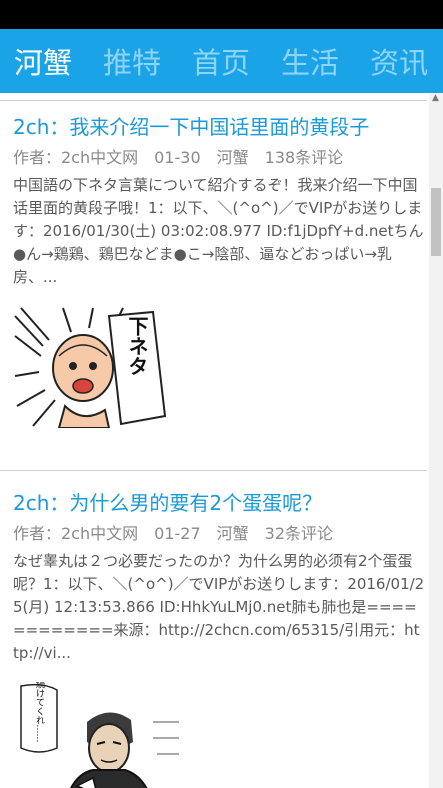 This screenshot has width=443, height=788. Describe the element at coordinates (219, 503) in the screenshot. I see `article-title: 2ch：为什么男的要有2个蛋蛋呢？` at that location.